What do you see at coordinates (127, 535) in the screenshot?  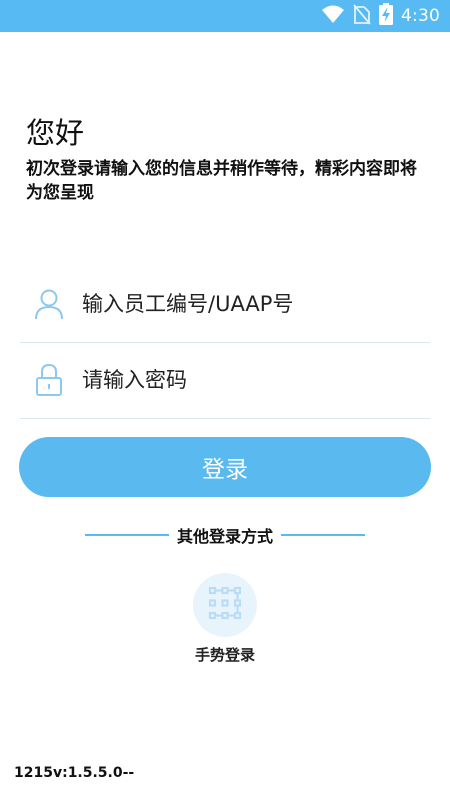 I see `divider-line-left` at bounding box center [127, 535].